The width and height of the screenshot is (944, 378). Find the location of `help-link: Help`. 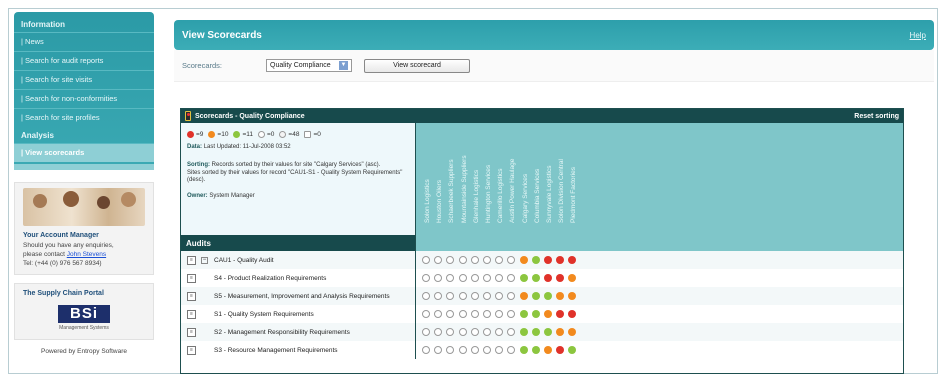

help-link: Help is located at coordinates (918, 35).